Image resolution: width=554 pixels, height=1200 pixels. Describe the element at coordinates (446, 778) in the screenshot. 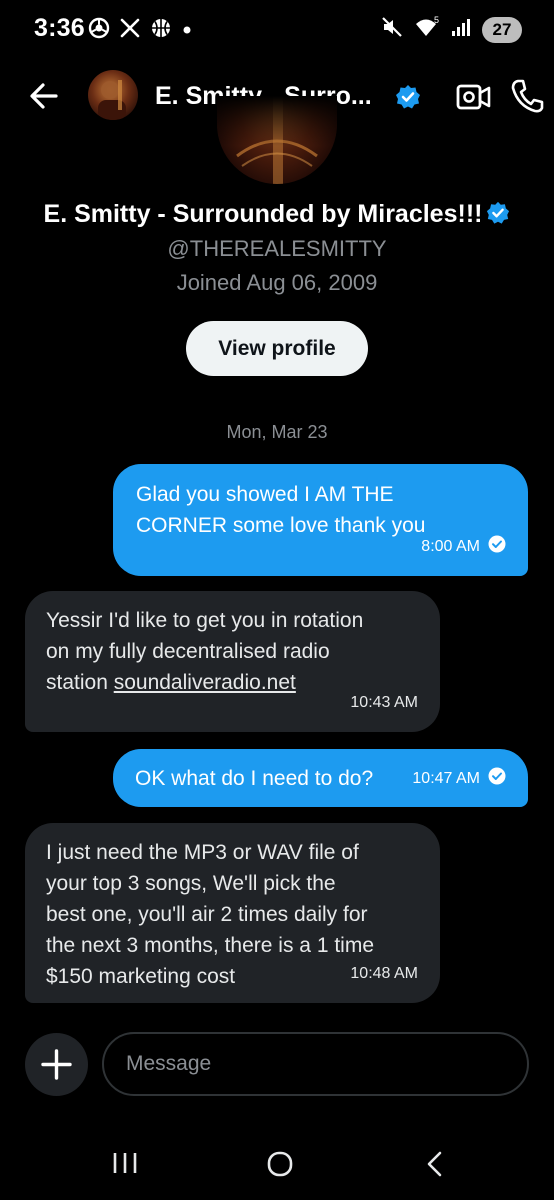

I see `message-time: 10:47 AM` at that location.